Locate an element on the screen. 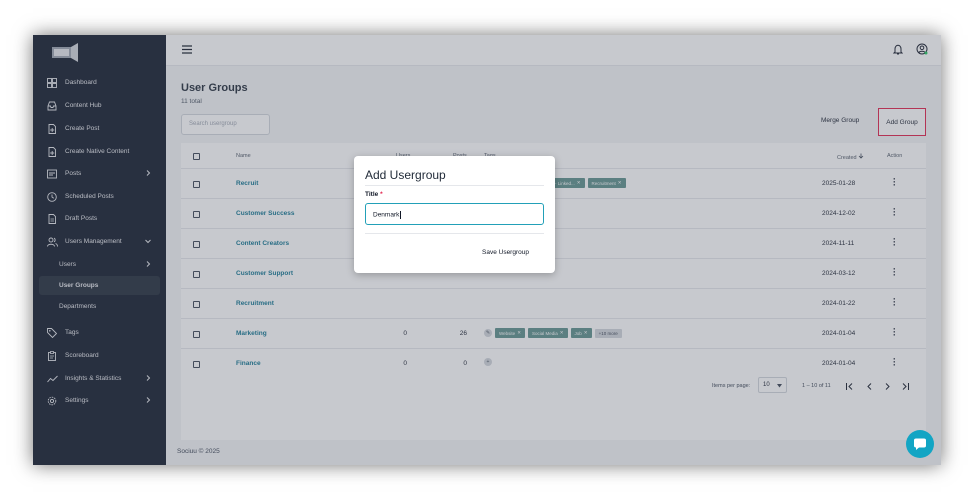 This screenshot has height=500, width=974. required-mark: * is located at coordinates (381, 194).